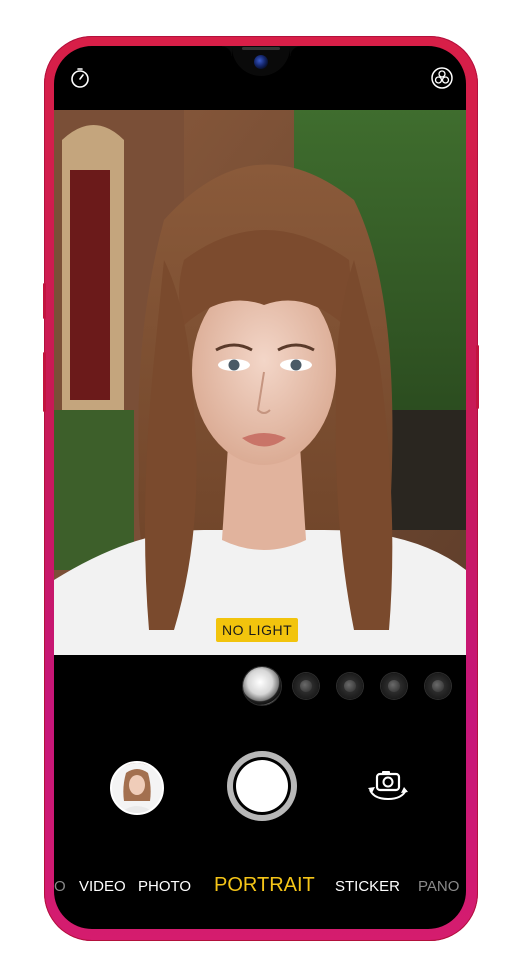 The width and height of the screenshot is (521, 978). What do you see at coordinates (261, 48) in the screenshot?
I see `speaker-grille` at bounding box center [261, 48].